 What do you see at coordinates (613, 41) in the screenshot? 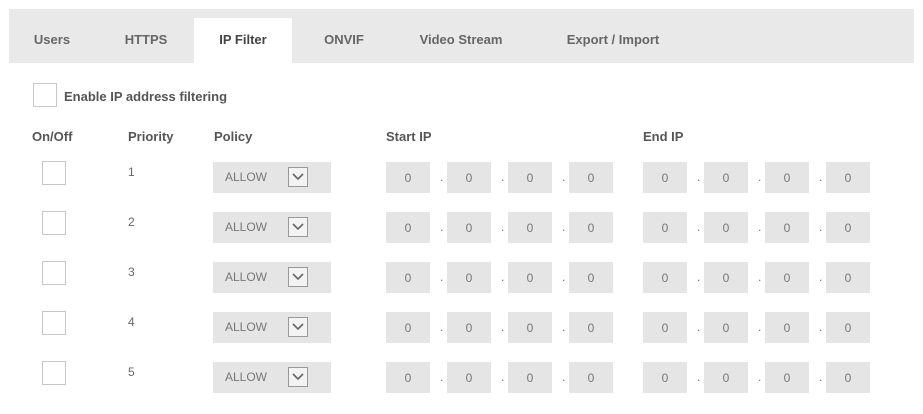
I see `tab-export-import: Export / Import` at bounding box center [613, 41].